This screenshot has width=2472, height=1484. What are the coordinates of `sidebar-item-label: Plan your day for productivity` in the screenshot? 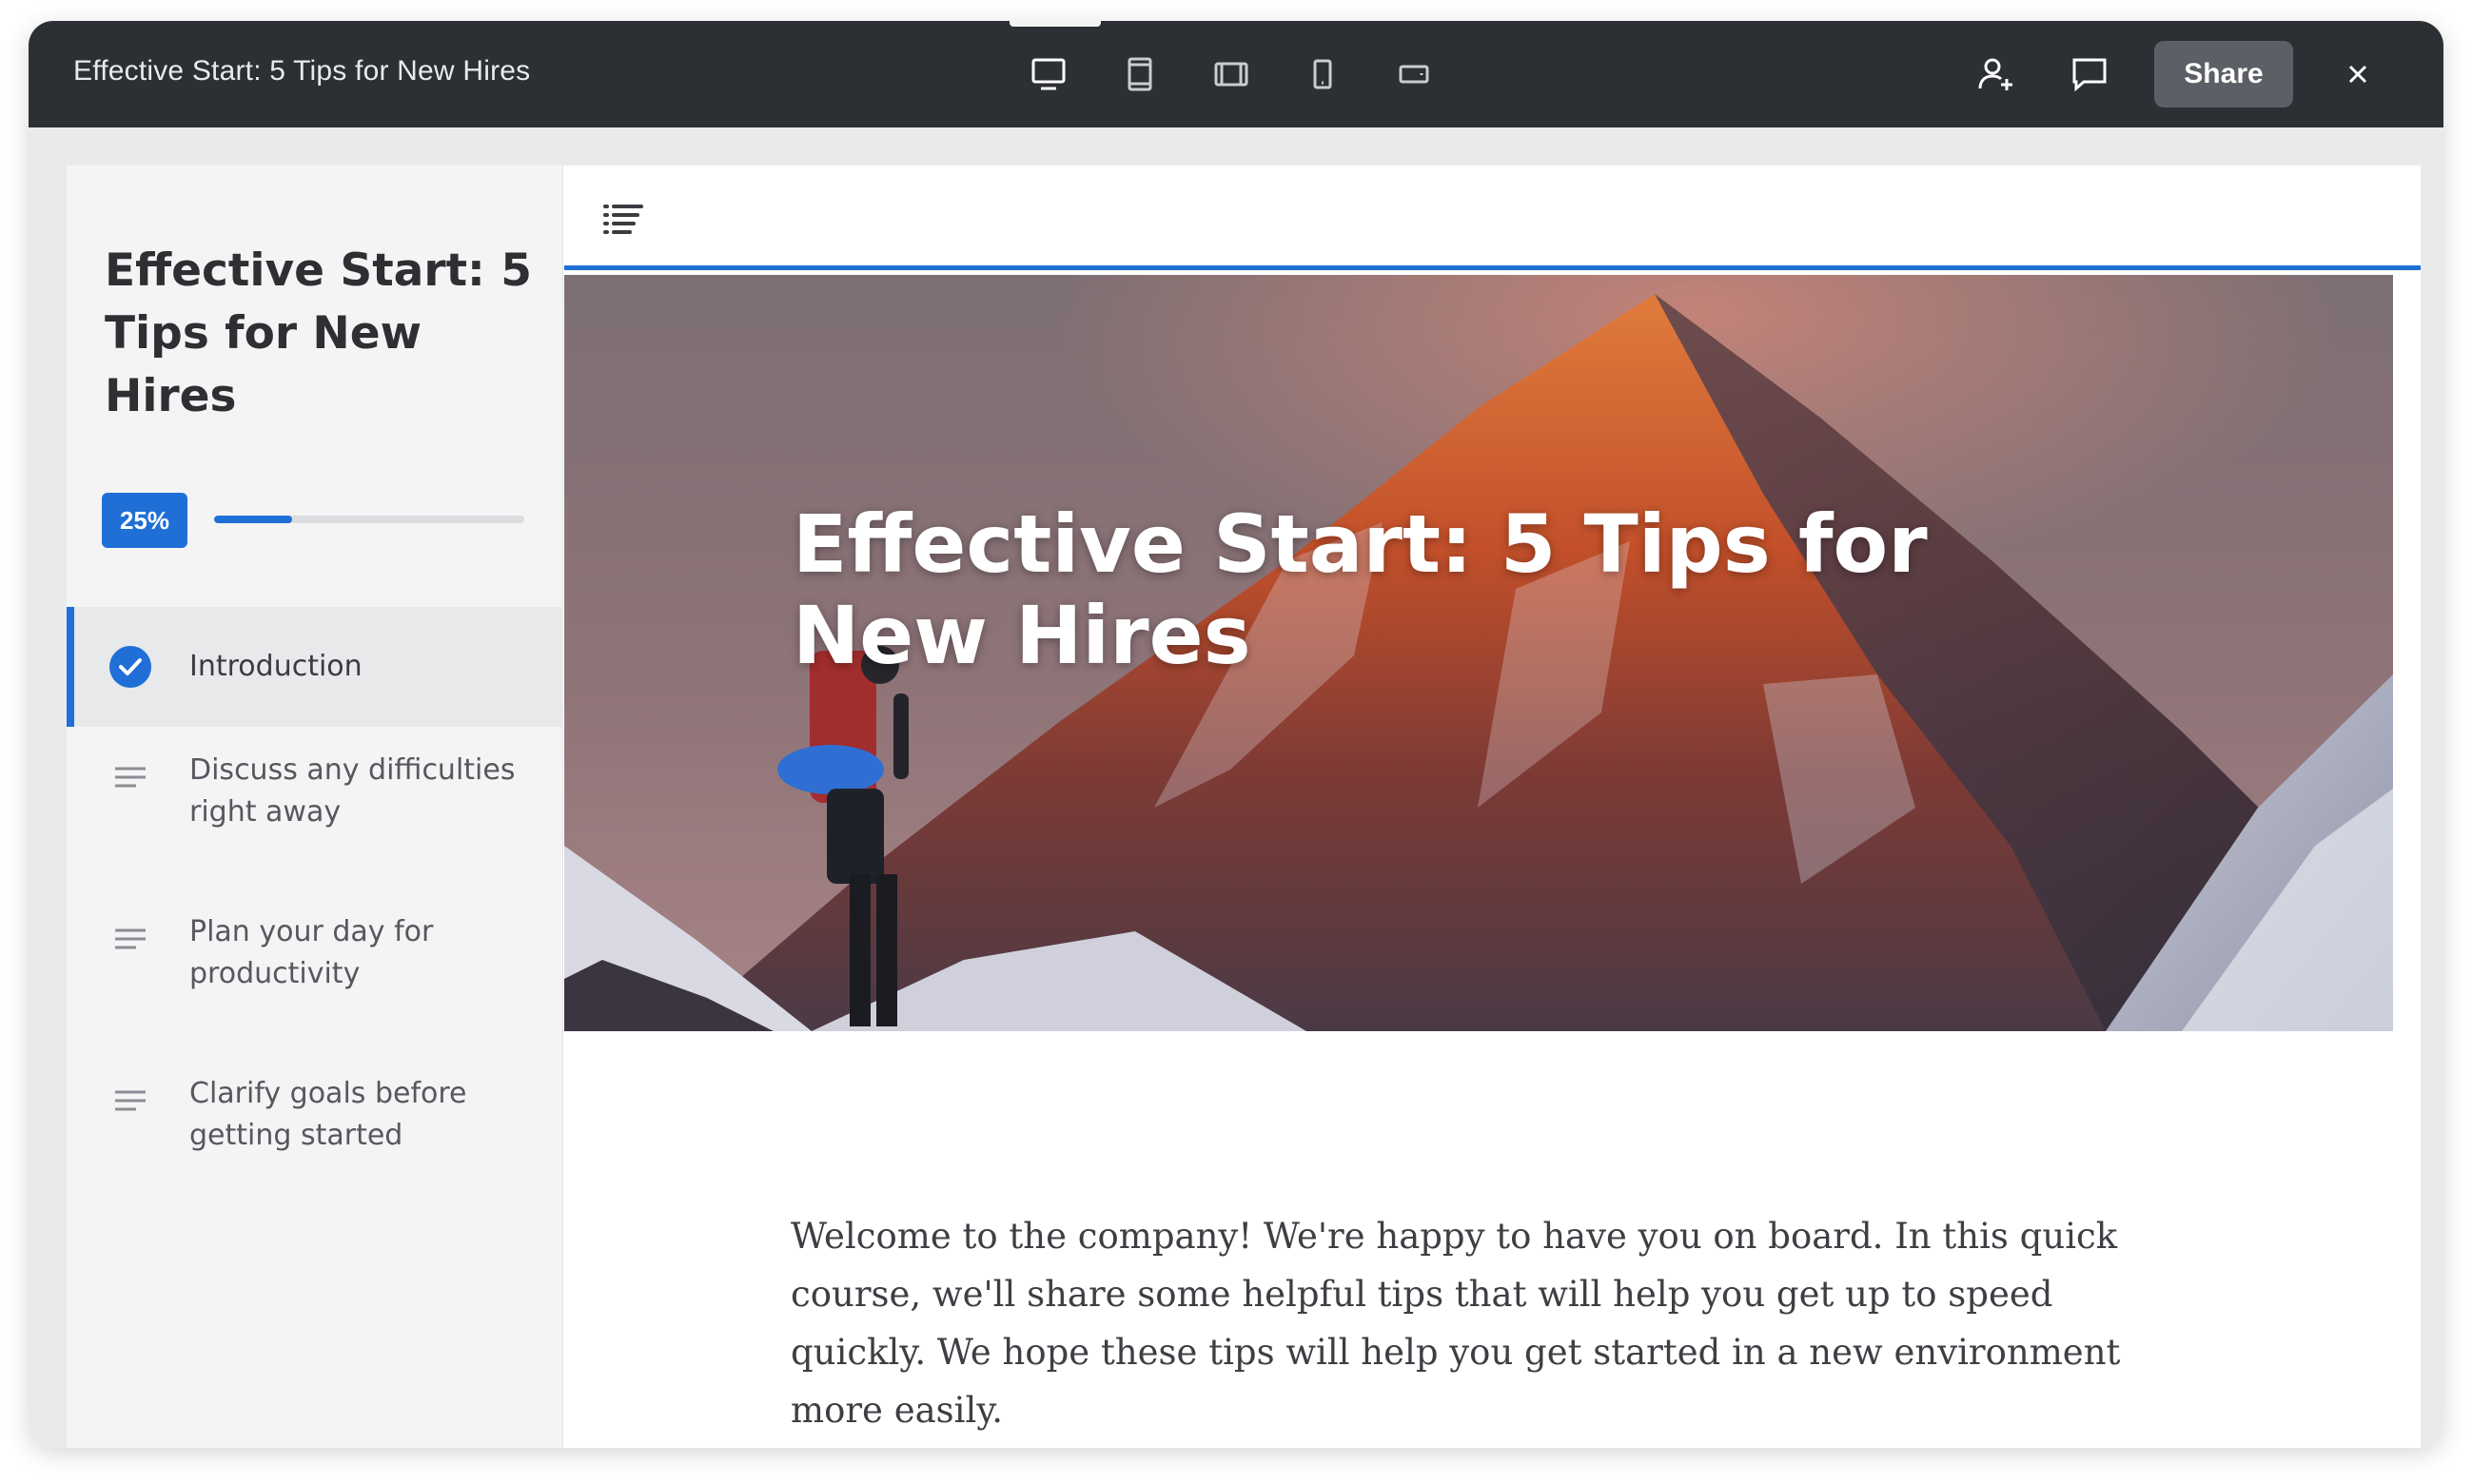 It's located at (312, 952).